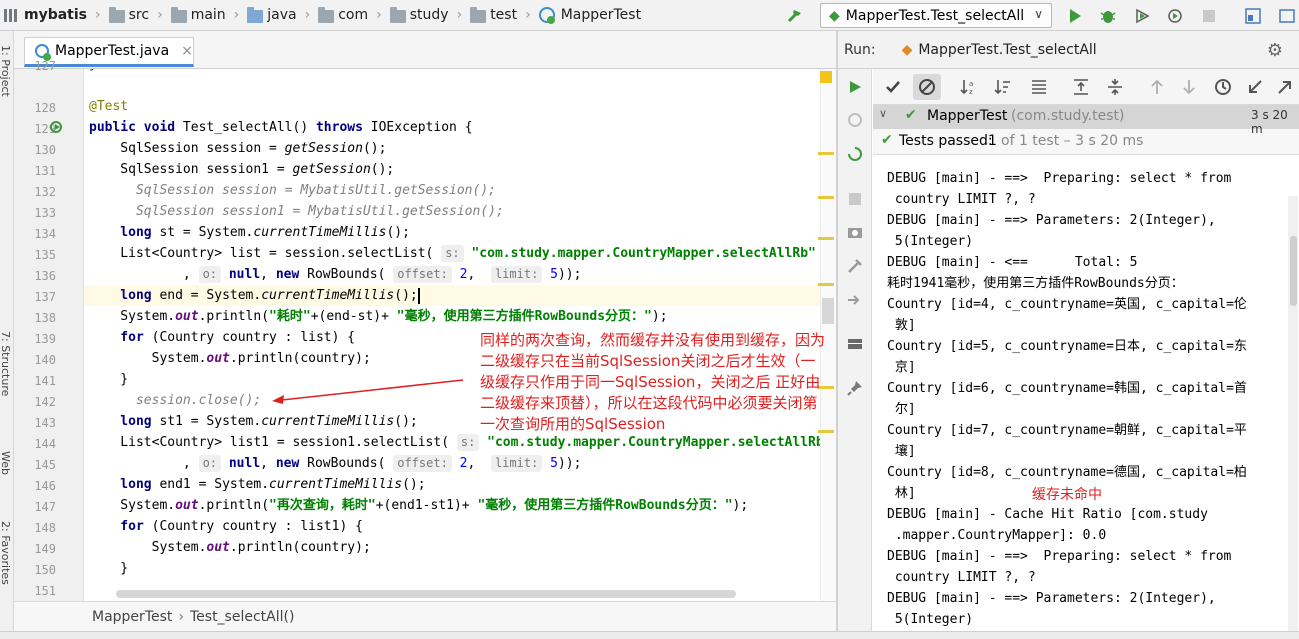  I want to click on line-number: 133, so click(45, 213).